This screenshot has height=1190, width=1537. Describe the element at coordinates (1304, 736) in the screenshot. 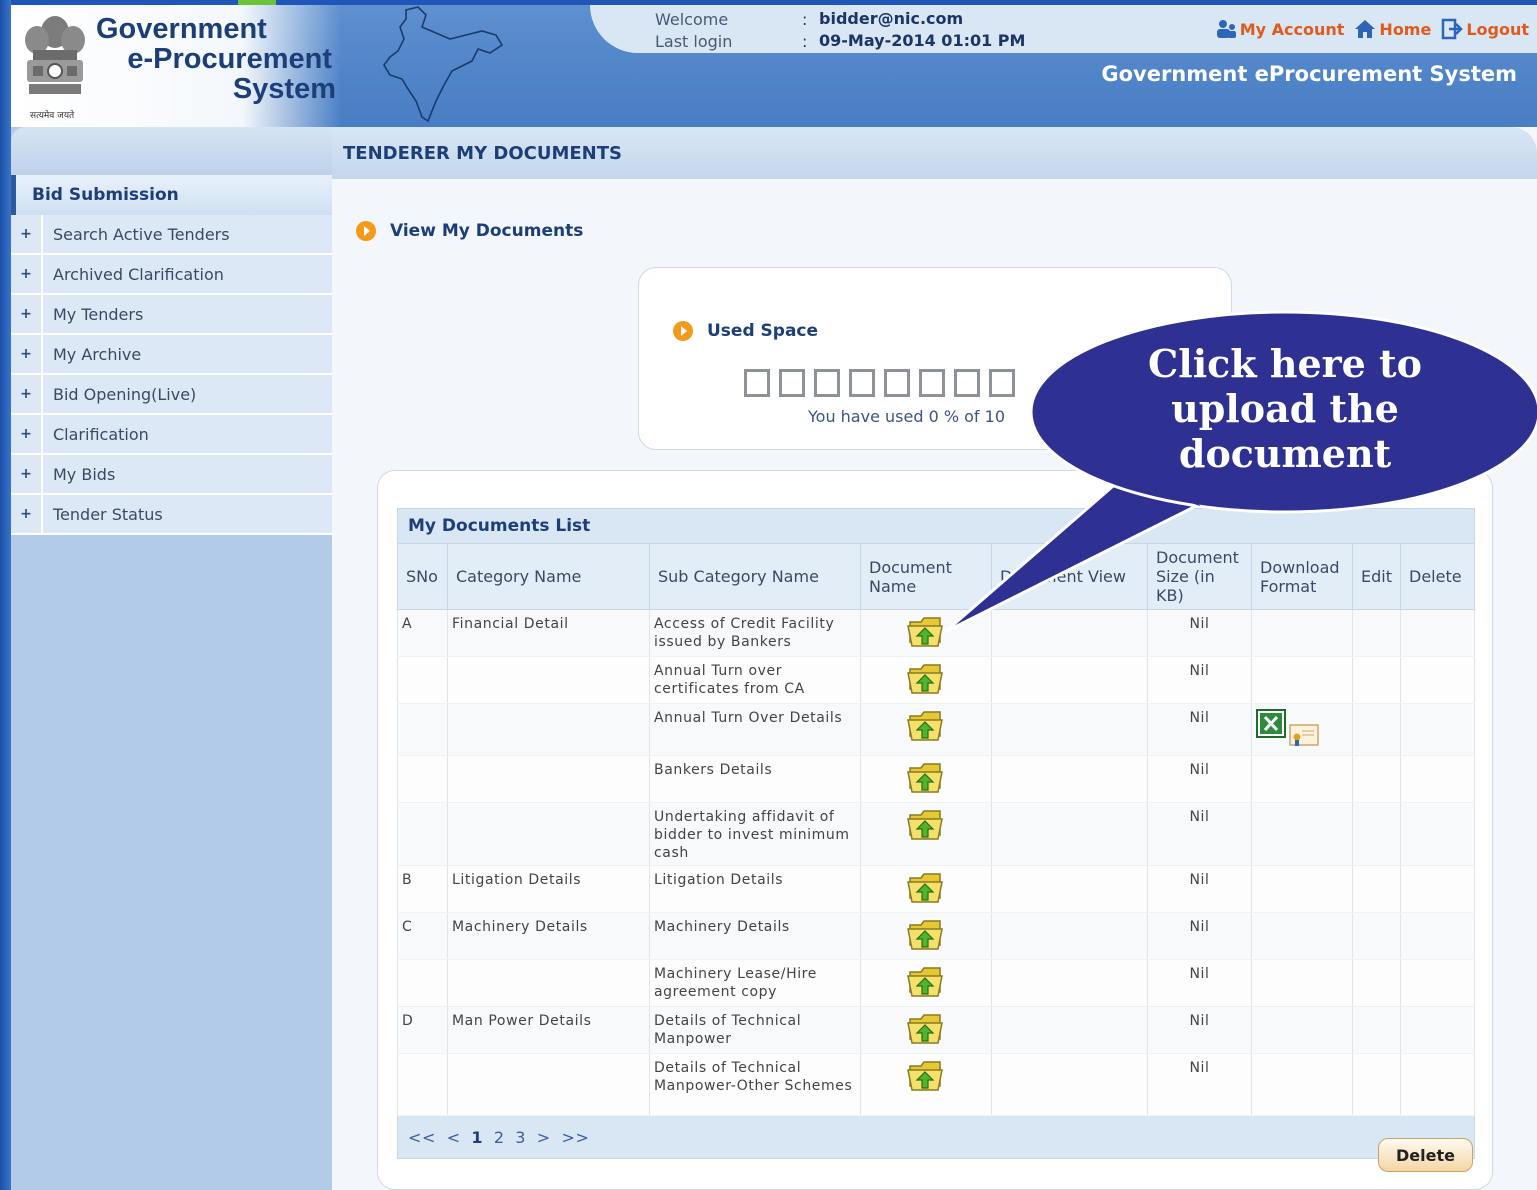

I see `certificate-icon` at that location.